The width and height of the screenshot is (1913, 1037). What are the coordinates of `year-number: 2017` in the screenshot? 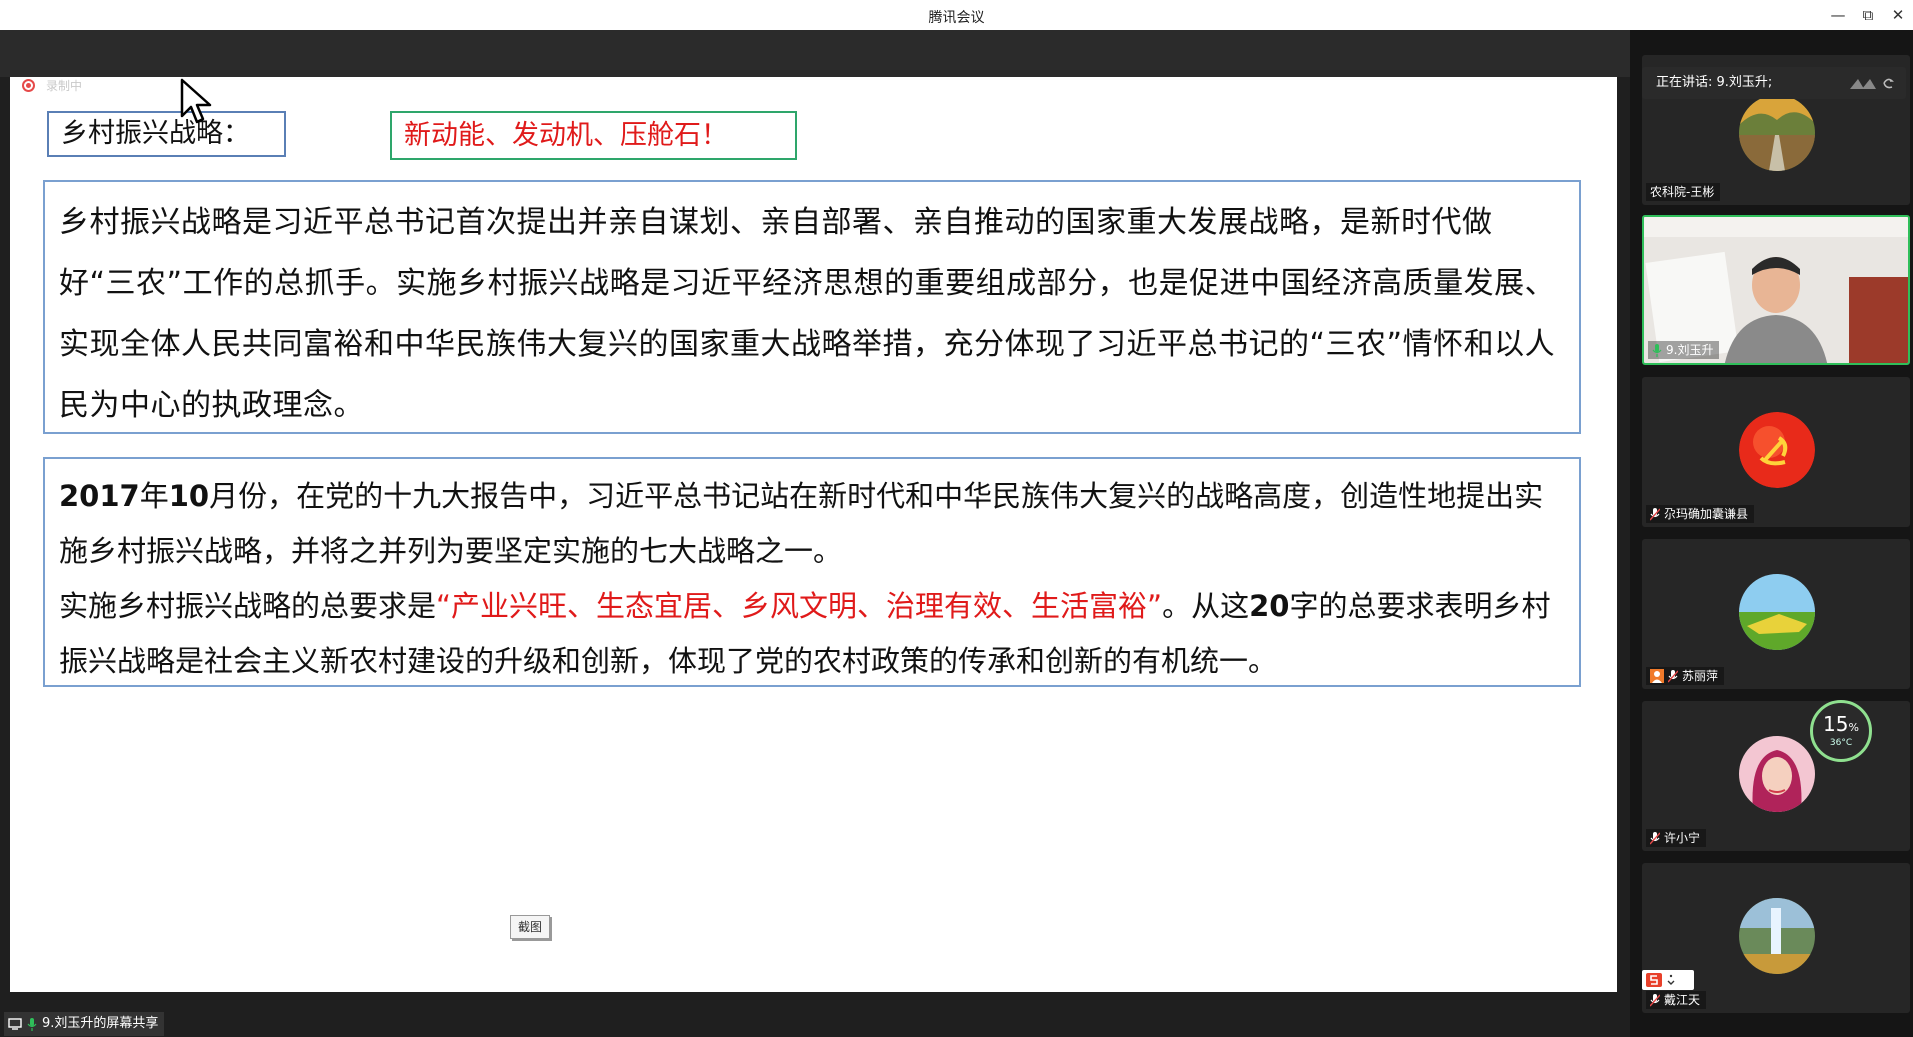 It's located at (99, 496).